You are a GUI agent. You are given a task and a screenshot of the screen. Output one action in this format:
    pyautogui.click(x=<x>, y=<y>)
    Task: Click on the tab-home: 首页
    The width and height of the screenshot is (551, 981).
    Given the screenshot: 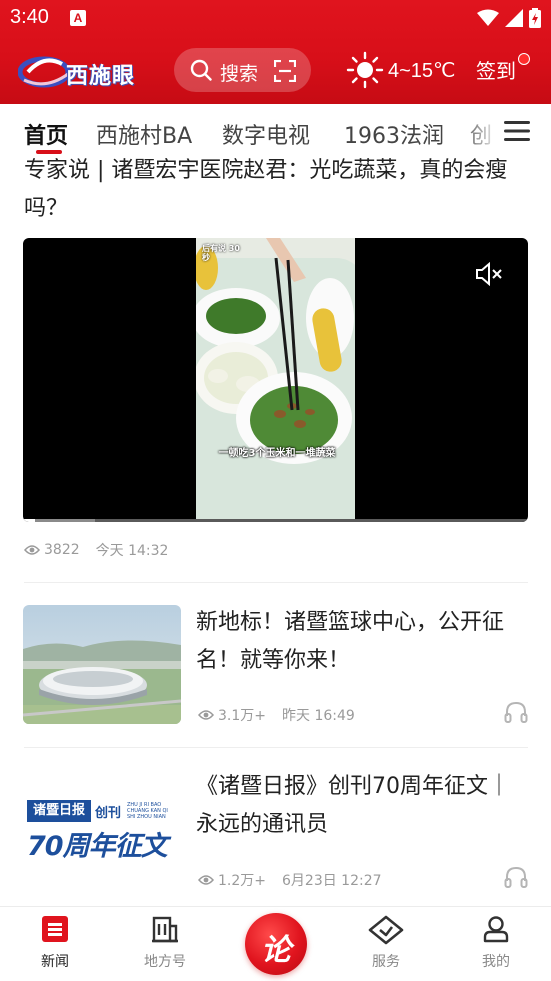 What is the action you would take?
    pyautogui.click(x=46, y=134)
    